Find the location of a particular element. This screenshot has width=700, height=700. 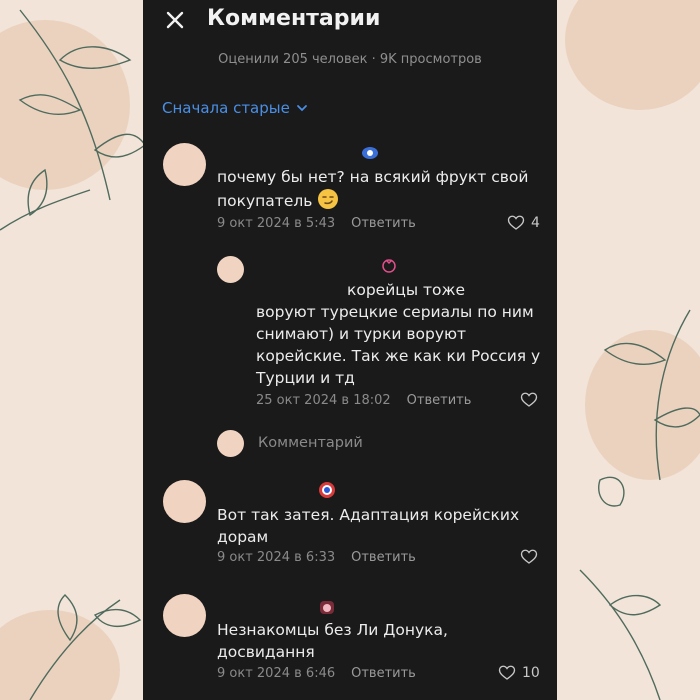

reply-input: Комментарий is located at coordinates (310, 443).